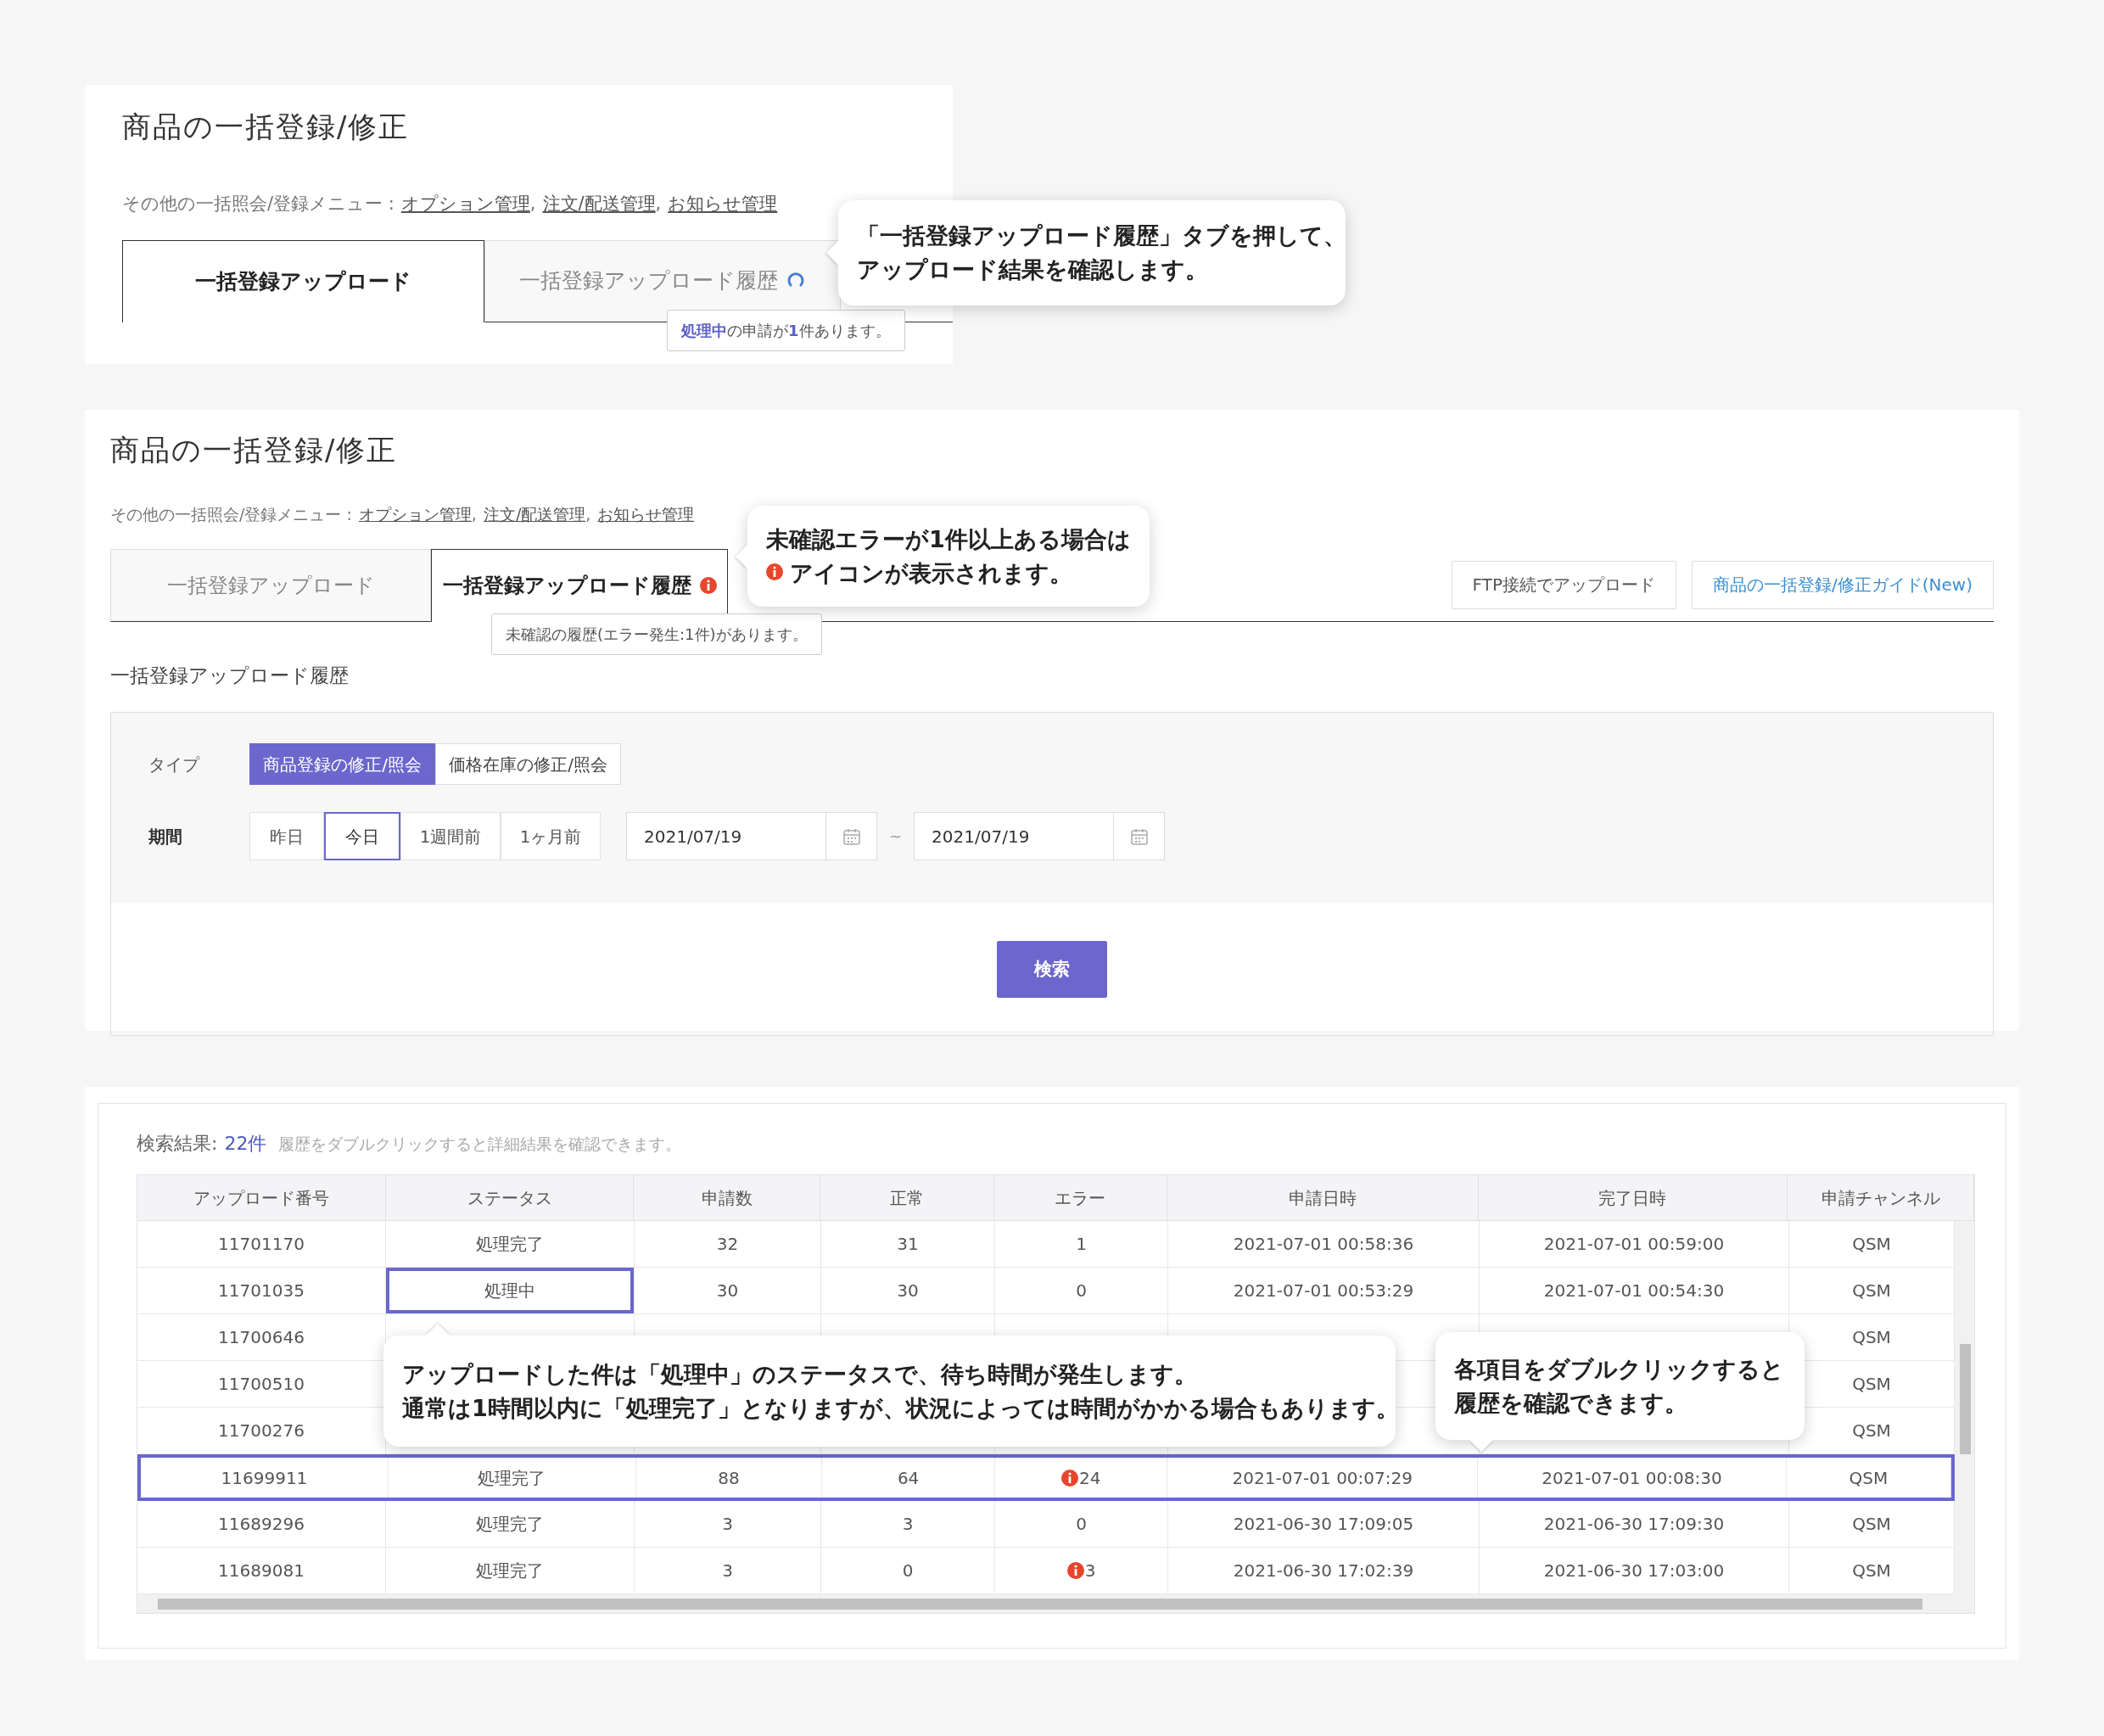 The image size is (2104, 1736). Describe the element at coordinates (265, 1478) in the screenshot. I see `table-cell: 11699911` at that location.